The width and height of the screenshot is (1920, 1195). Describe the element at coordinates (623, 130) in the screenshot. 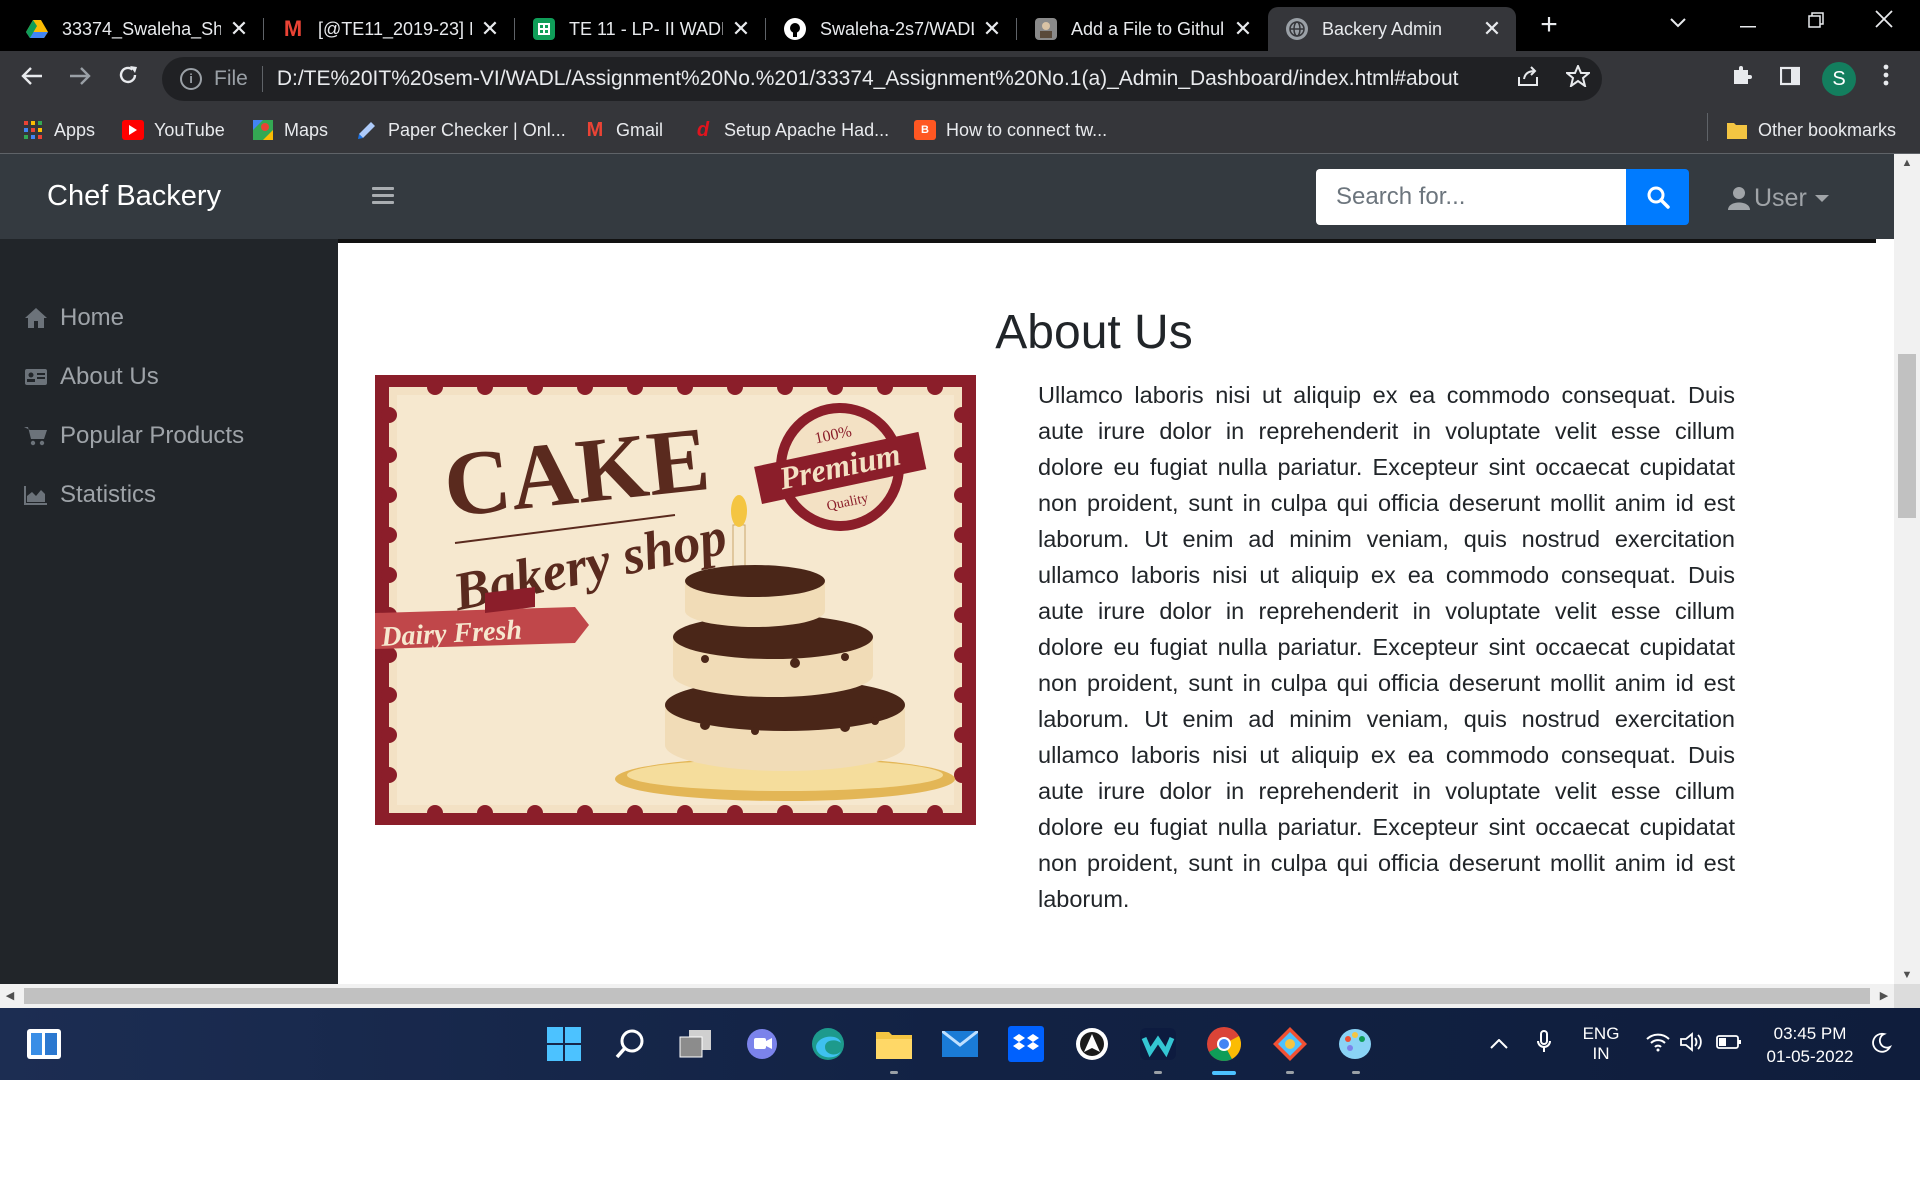

I see `bookmark-gmail: M Gmail` at that location.